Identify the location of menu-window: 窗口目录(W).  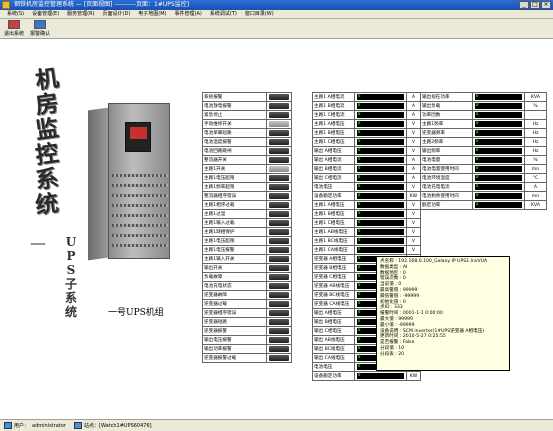
(259, 14).